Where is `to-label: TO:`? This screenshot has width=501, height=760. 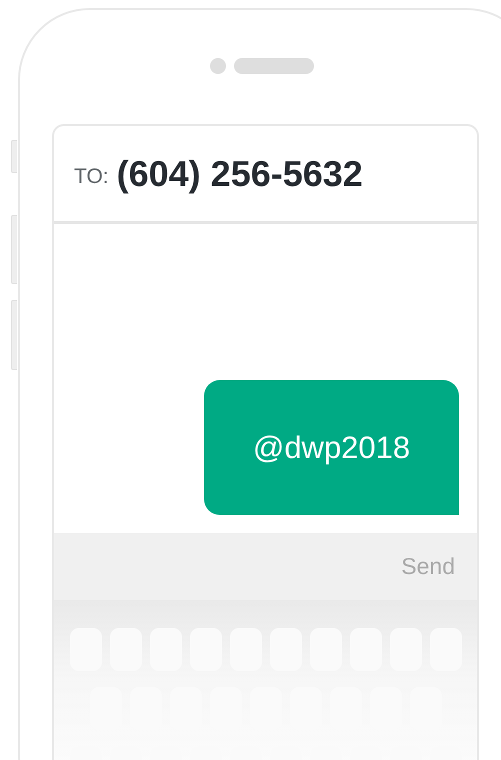
to-label: TO: is located at coordinates (91, 176).